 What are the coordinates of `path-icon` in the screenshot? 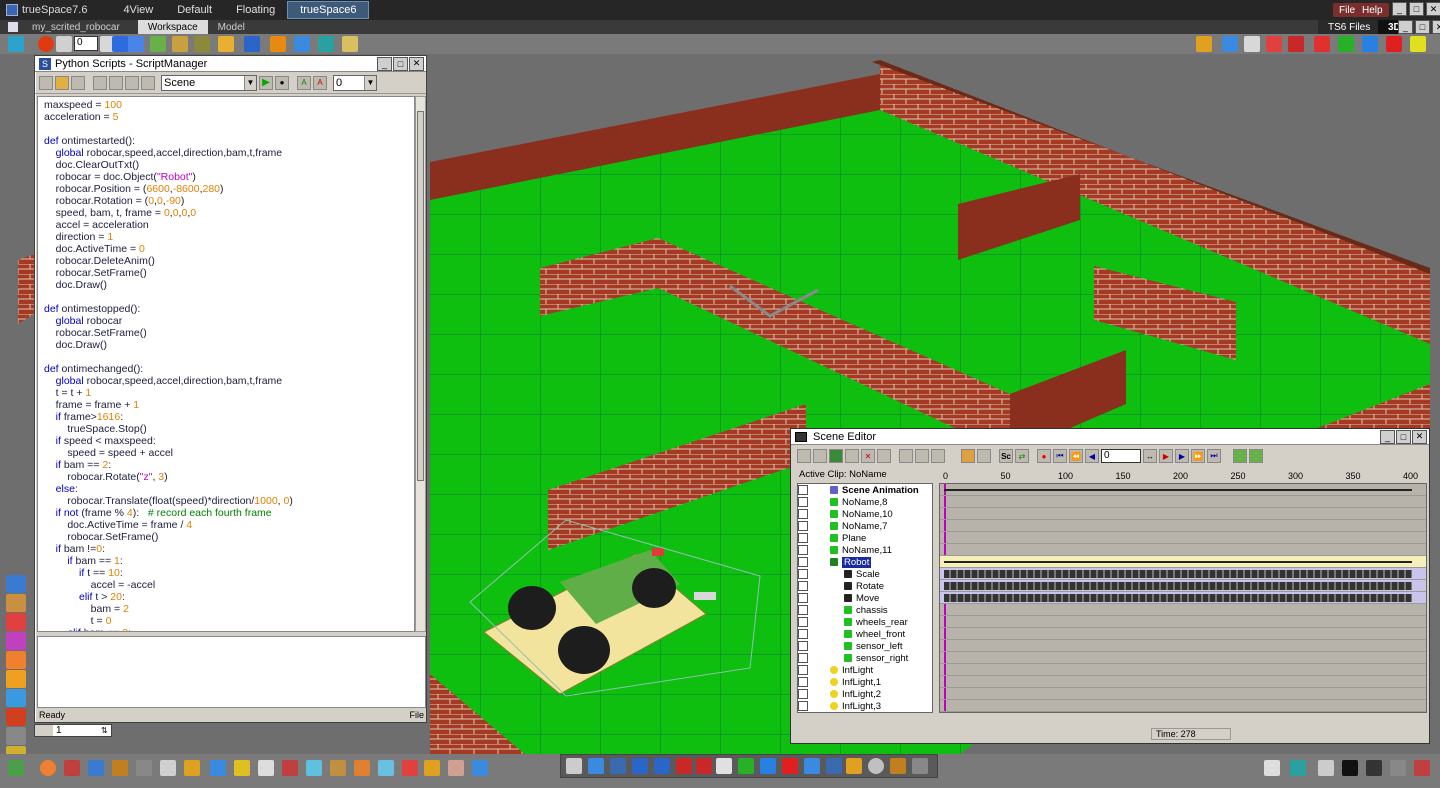 It's located at (180, 44).